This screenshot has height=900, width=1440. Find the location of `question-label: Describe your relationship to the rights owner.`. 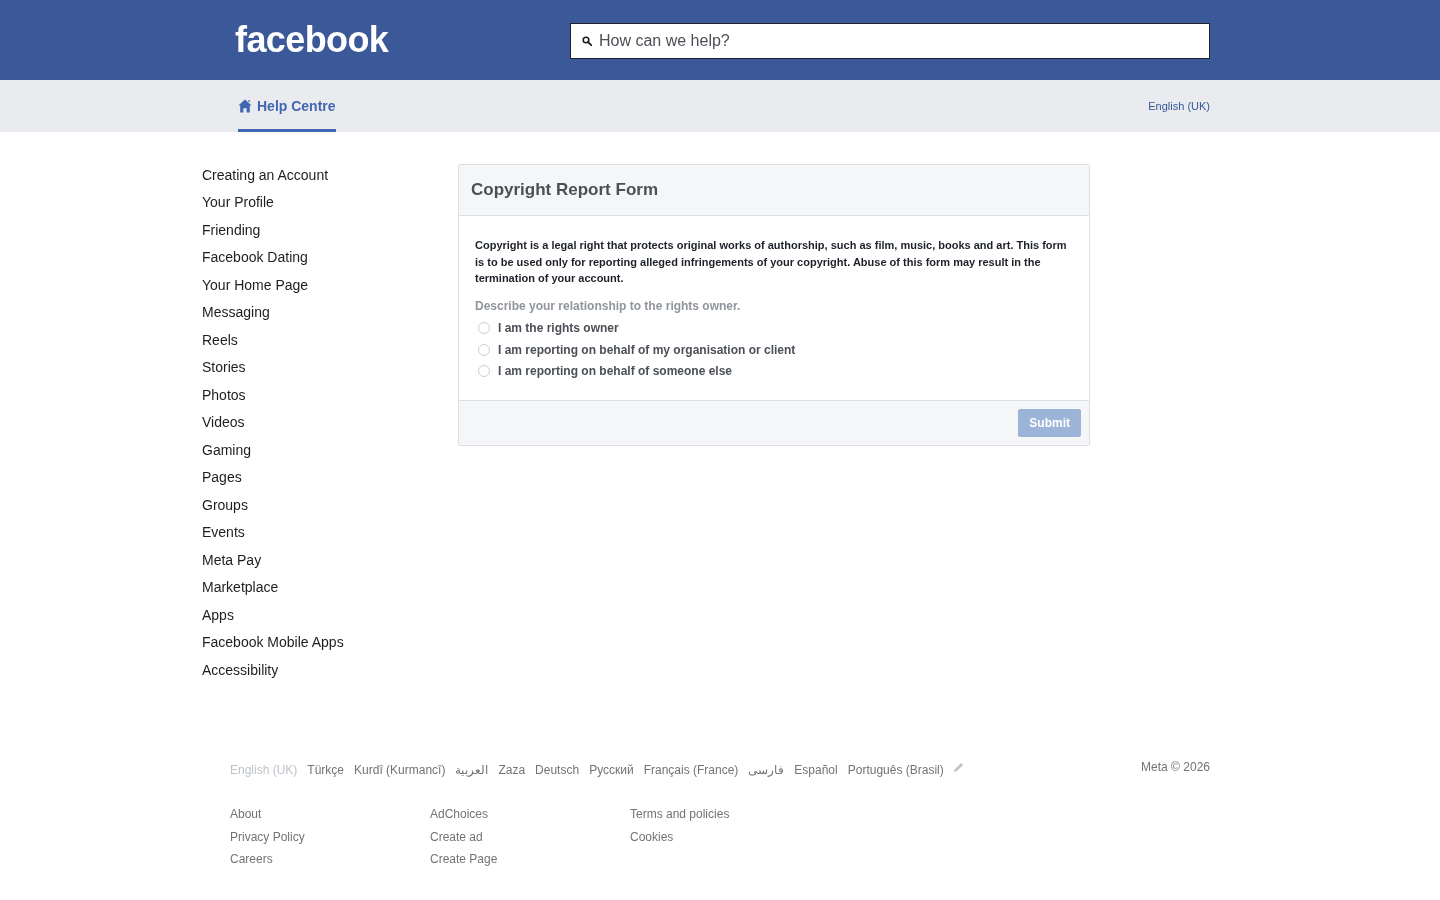

question-label: Describe your relationship to the rights owner. is located at coordinates (608, 305).